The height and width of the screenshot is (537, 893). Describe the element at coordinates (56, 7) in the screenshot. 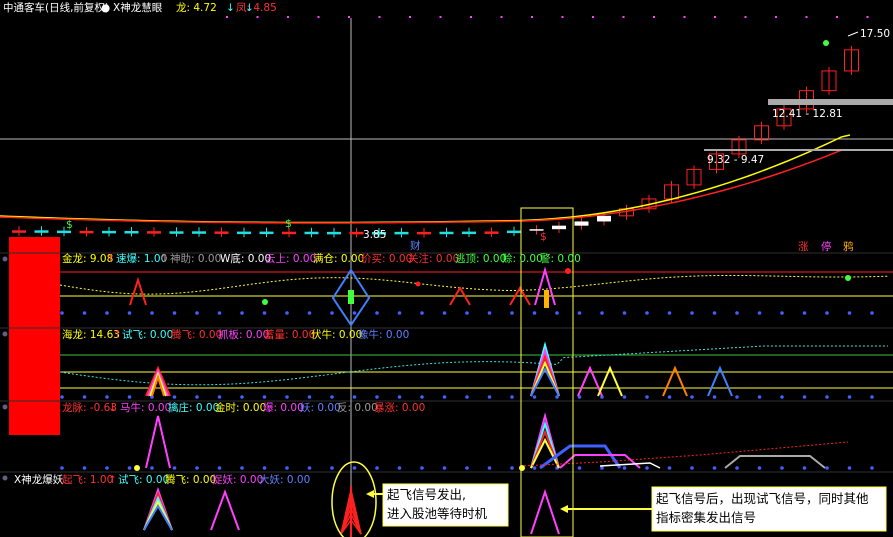

I see `stock-title: 中通客车(日线,前复权)` at that location.